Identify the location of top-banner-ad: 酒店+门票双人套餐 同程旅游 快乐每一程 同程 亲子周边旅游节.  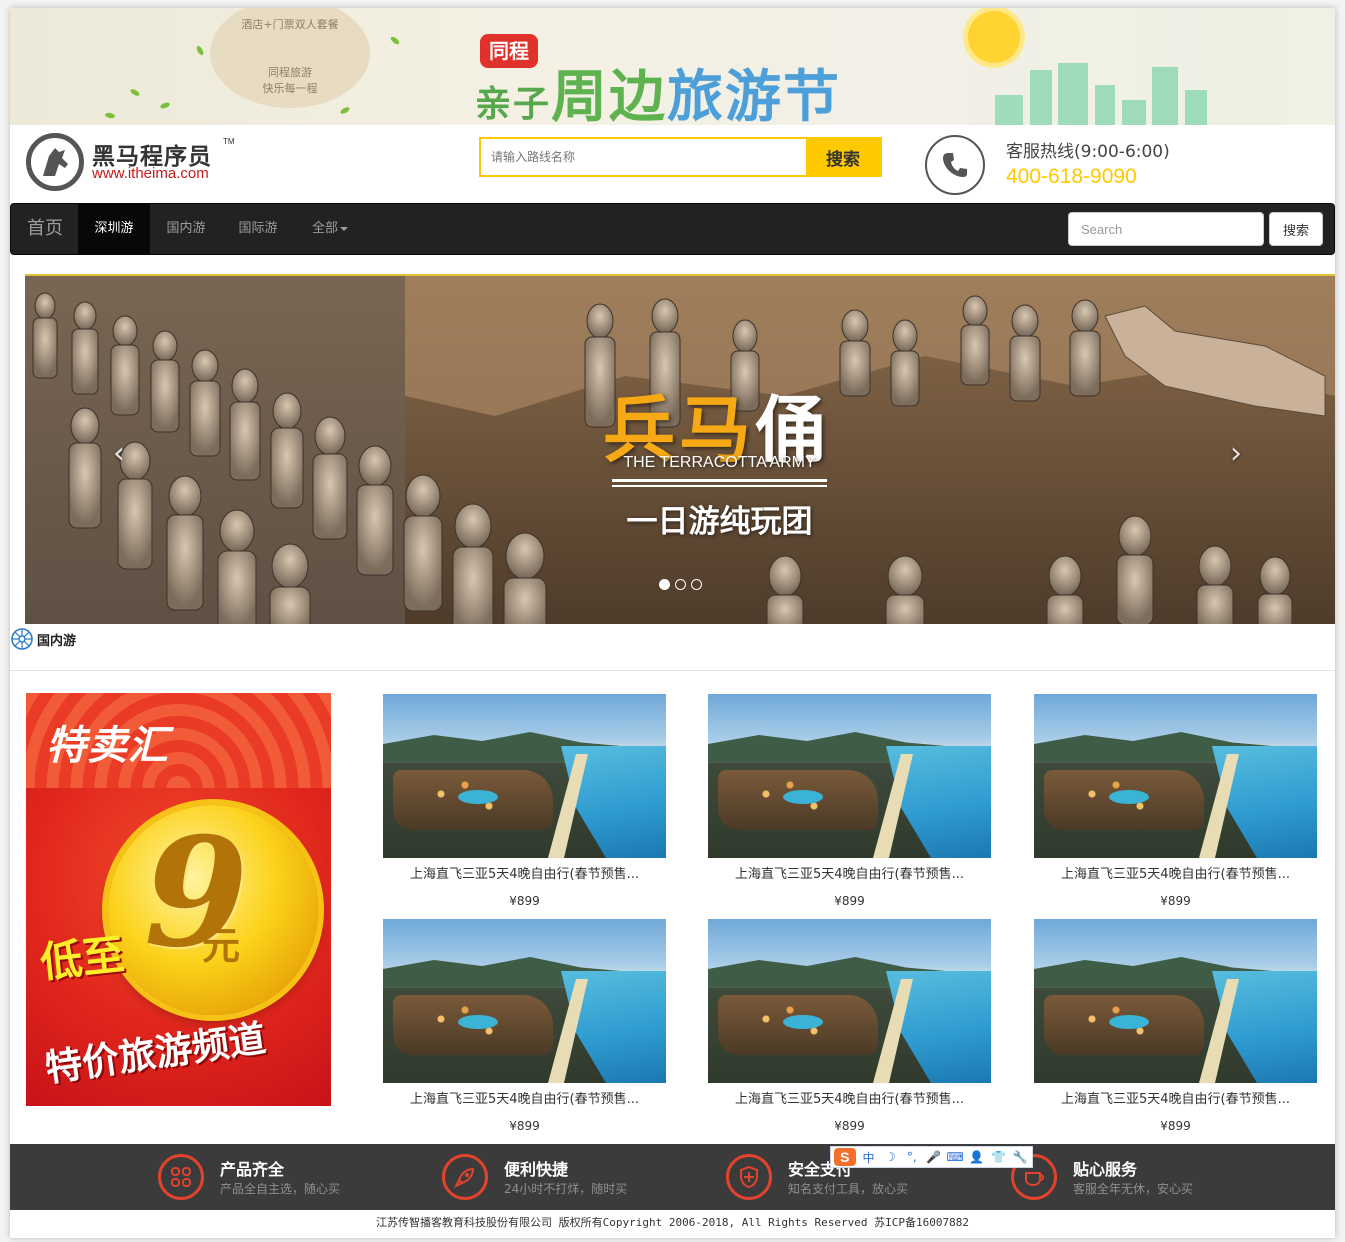
(672, 66).